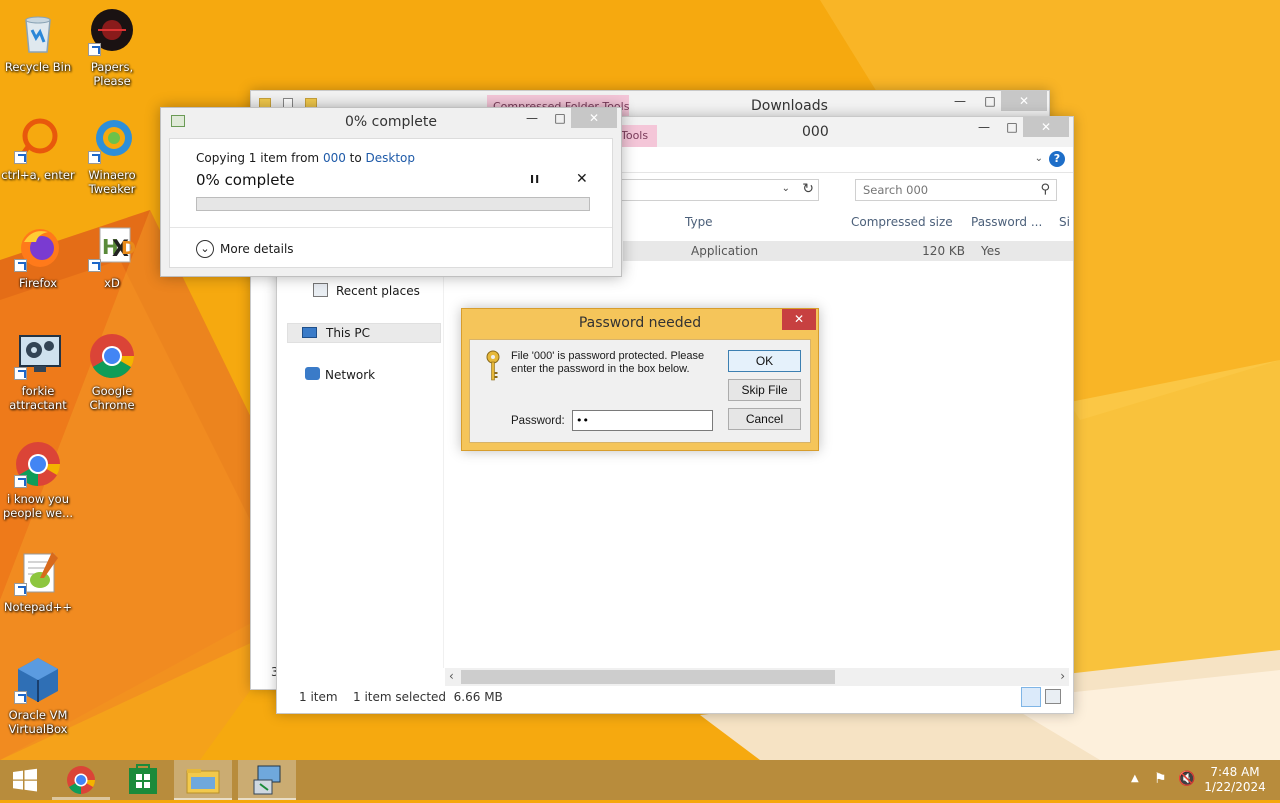 This screenshot has height=803, width=1280. What do you see at coordinates (112, 48) in the screenshot?
I see `desktop-icon-papers-please: Papers, Please` at bounding box center [112, 48].